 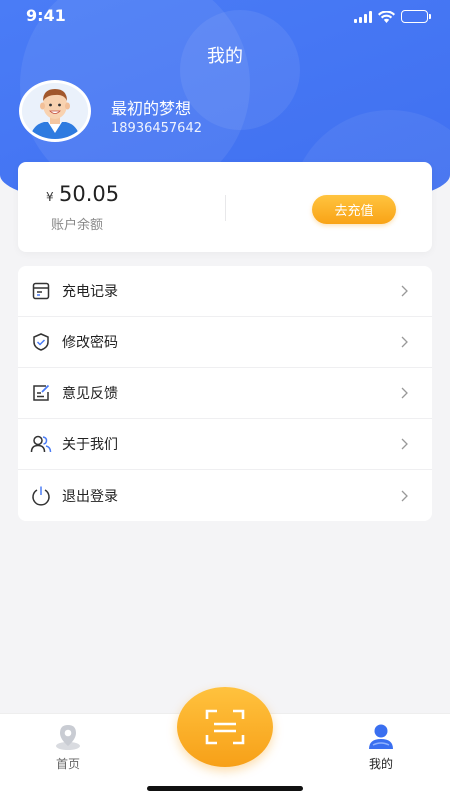 What do you see at coordinates (225, 56) in the screenshot?
I see `page-title: 我的` at bounding box center [225, 56].